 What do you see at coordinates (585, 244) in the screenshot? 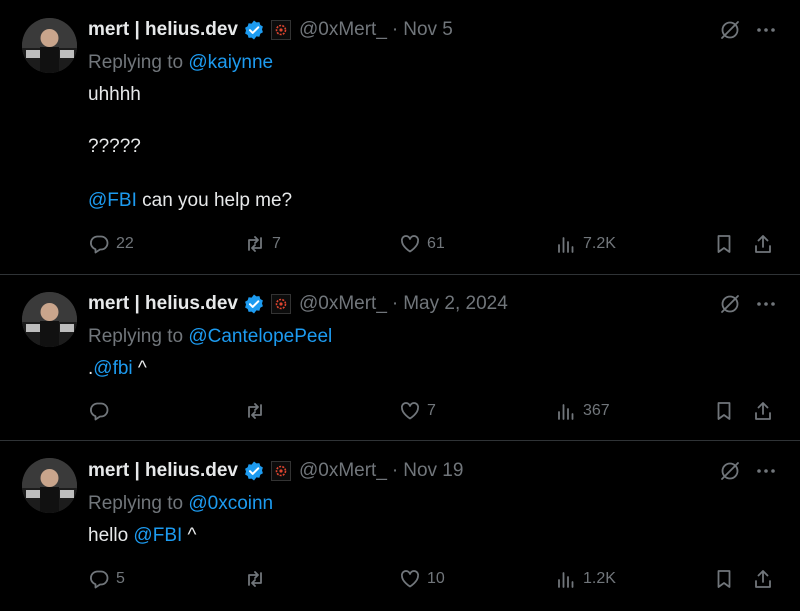
I see `views-button: 7.2K` at bounding box center [585, 244].